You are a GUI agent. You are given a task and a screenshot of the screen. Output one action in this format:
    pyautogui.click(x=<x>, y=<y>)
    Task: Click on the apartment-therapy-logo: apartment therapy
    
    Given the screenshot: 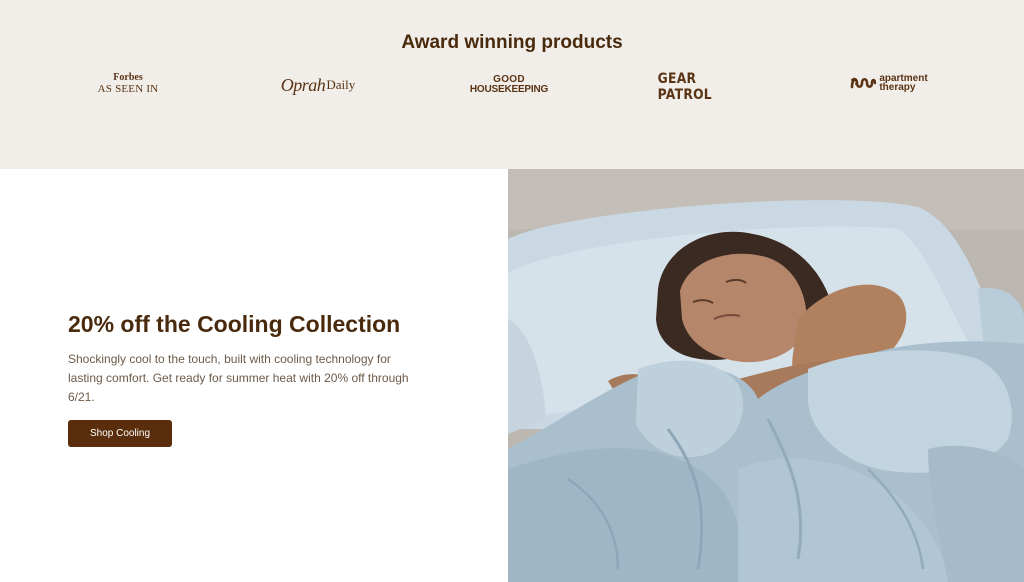 What is the action you would take?
    pyautogui.click(x=889, y=83)
    